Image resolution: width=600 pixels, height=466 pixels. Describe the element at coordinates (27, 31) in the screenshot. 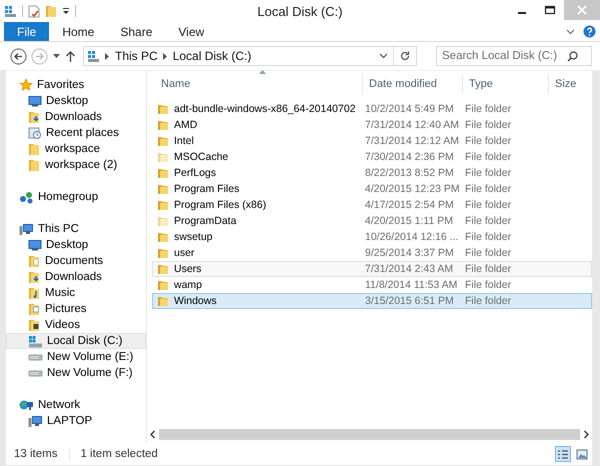

I see `file-menu-button: File` at that location.